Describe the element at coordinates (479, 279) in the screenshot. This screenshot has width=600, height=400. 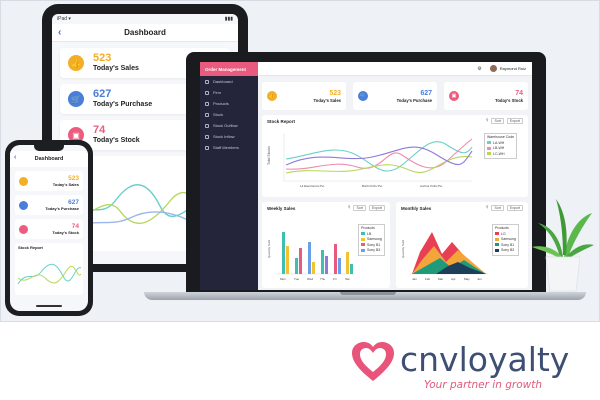
I see `x-tick-label: Jun` at that location.